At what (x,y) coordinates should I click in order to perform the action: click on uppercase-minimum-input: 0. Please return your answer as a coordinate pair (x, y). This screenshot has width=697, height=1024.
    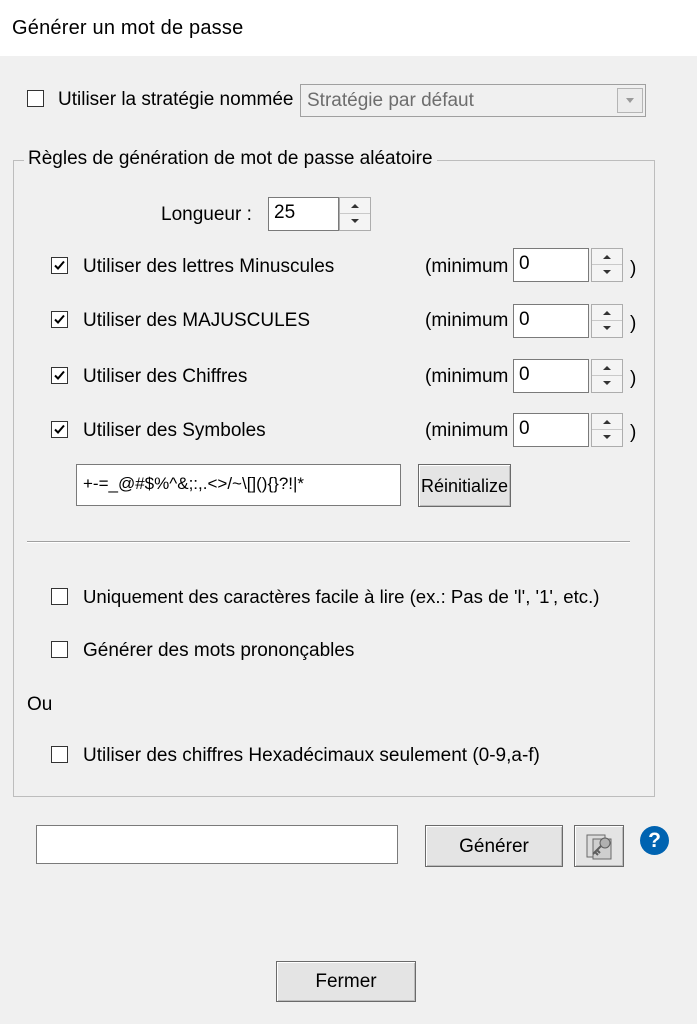
    Looking at the image, I should click on (551, 321).